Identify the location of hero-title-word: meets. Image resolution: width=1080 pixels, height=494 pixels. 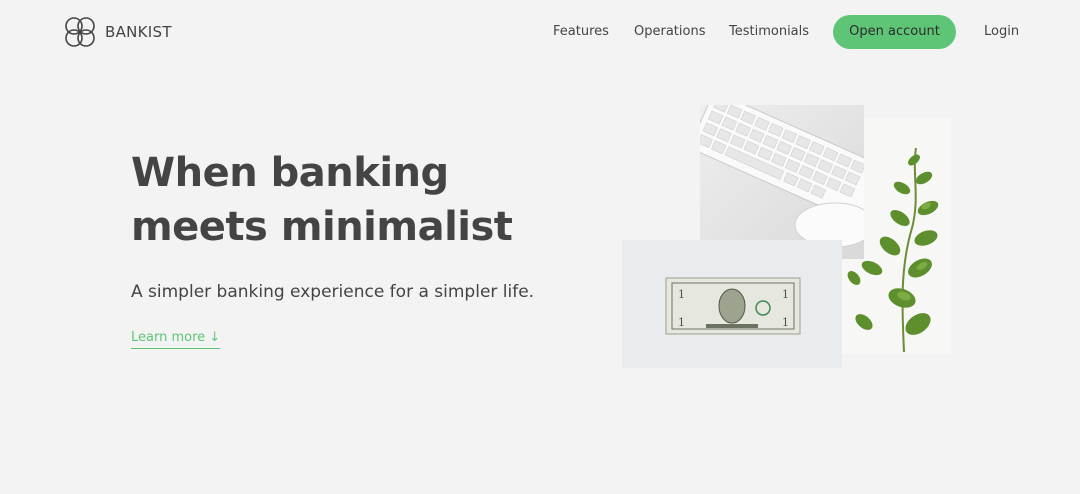
(199, 227).